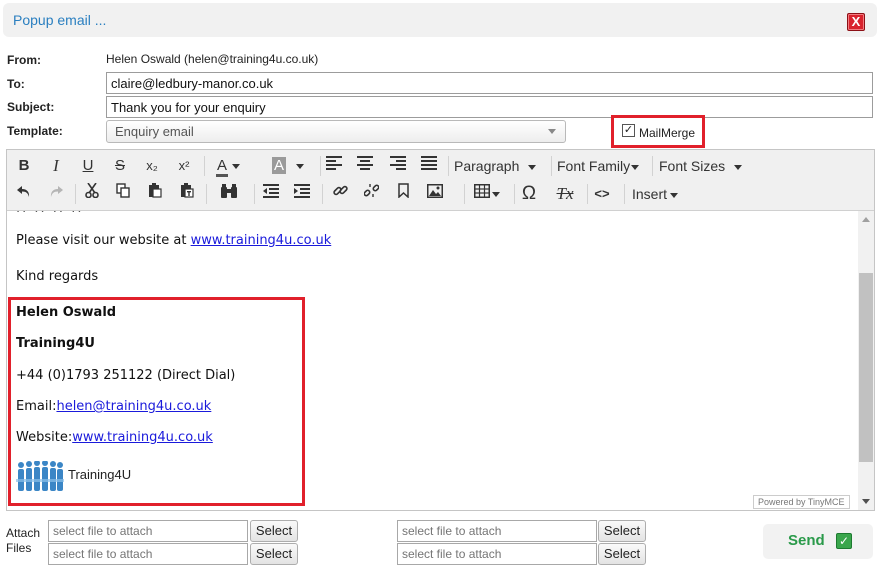 Image resolution: width=883 pixels, height=573 pixels. What do you see at coordinates (435, 191) in the screenshot?
I see `image-icon` at bounding box center [435, 191].